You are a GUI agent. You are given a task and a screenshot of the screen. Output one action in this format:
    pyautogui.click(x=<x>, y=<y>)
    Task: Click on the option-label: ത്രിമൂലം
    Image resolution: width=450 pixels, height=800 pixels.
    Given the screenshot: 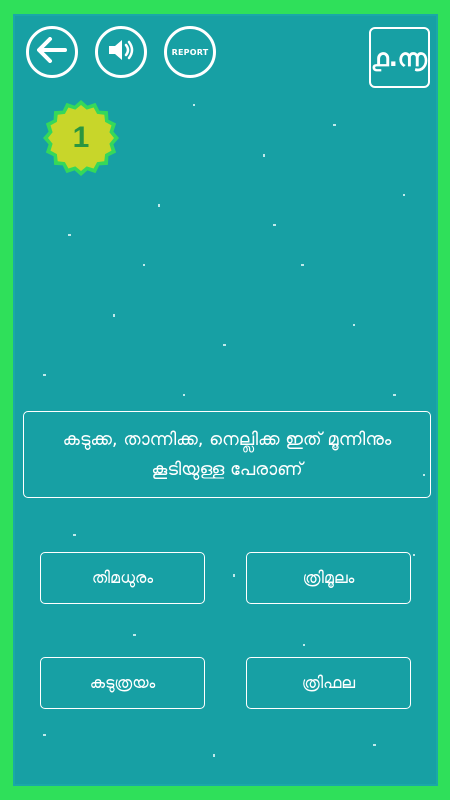 What is the action you would take?
    pyautogui.click(x=328, y=577)
    